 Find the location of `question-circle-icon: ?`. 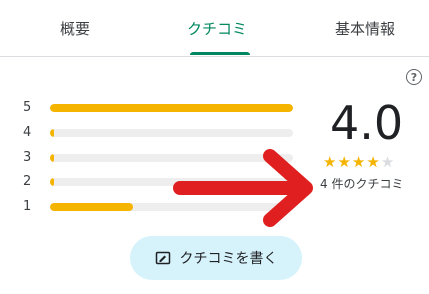

question-circle-icon: ? is located at coordinates (414, 77).